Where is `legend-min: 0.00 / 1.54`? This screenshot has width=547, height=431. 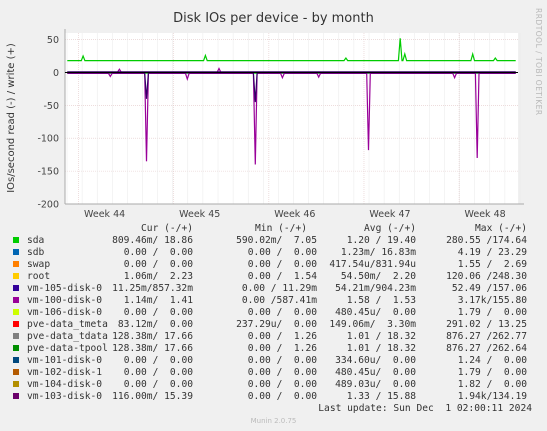 legend-min: 0.00 / 1.54 is located at coordinates (282, 276).